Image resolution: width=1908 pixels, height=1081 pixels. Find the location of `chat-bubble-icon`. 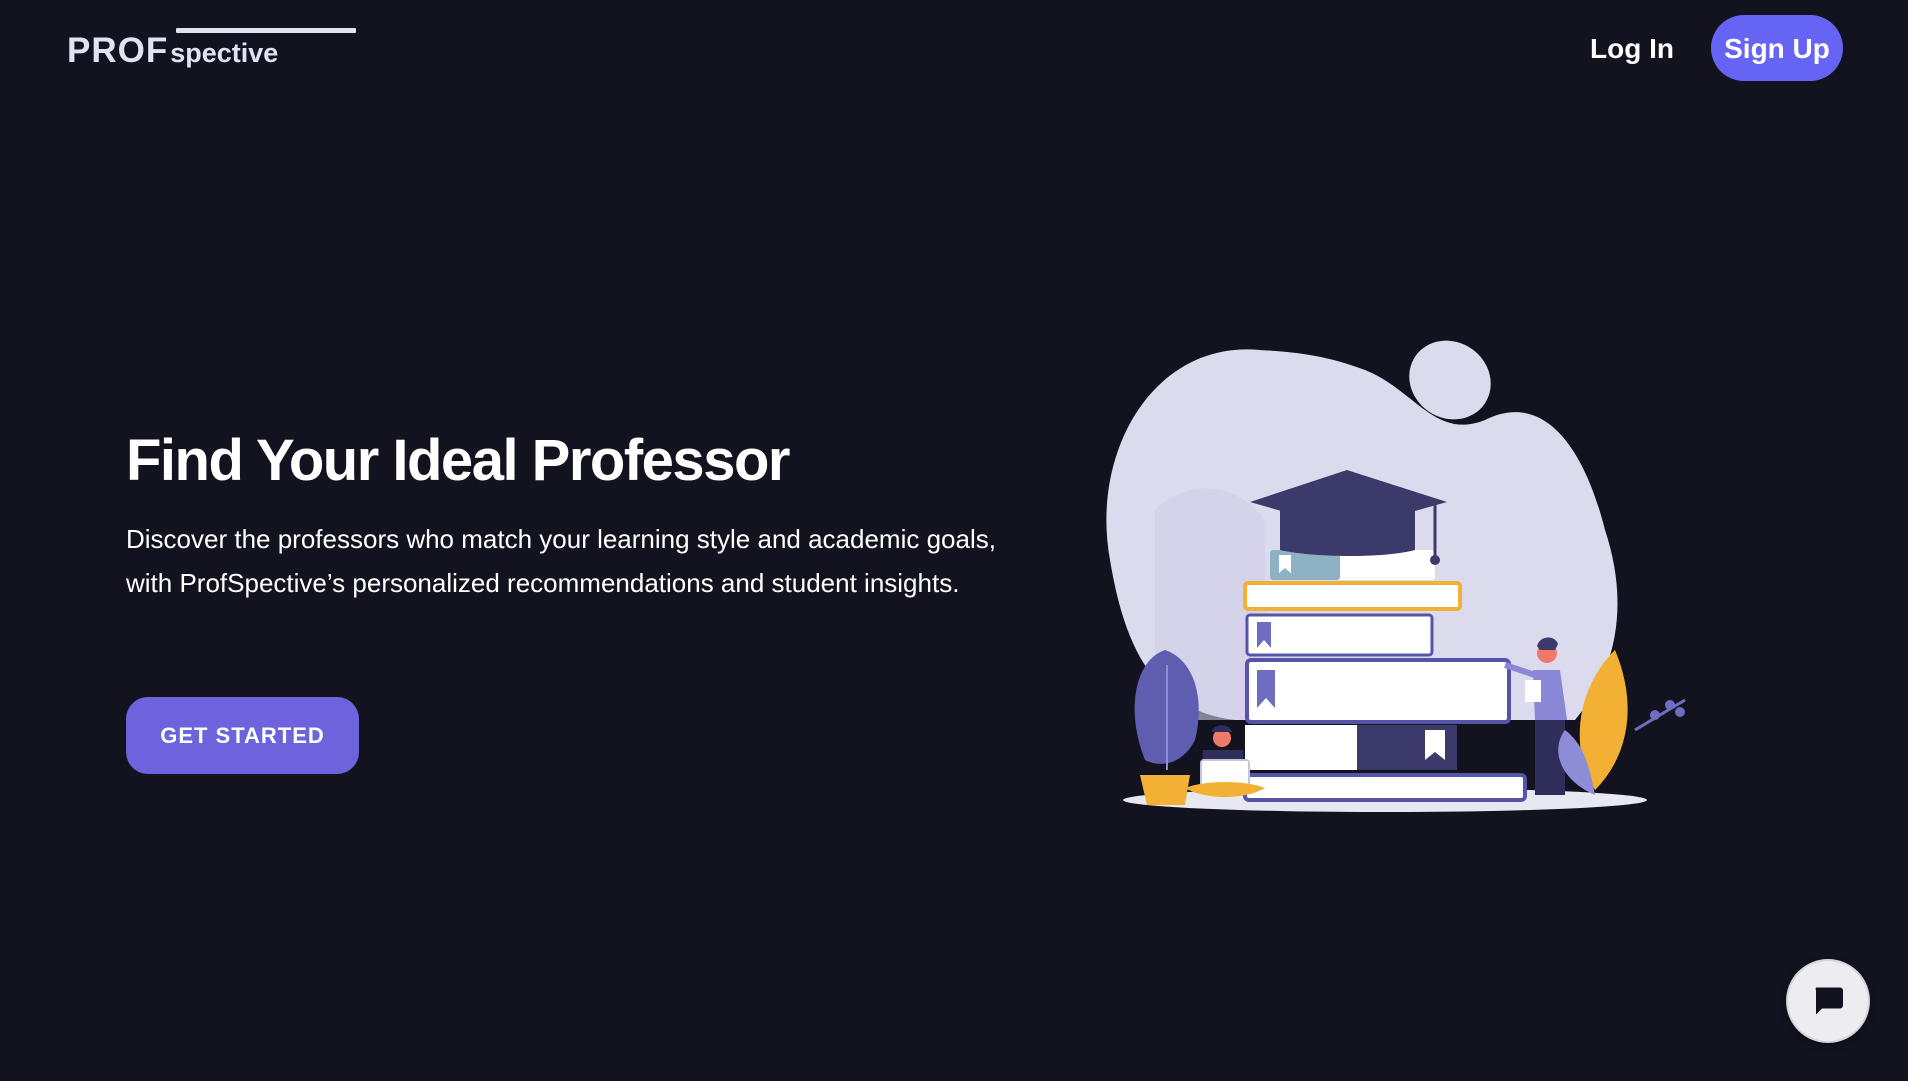

chat-bubble-icon is located at coordinates (1829, 1001).